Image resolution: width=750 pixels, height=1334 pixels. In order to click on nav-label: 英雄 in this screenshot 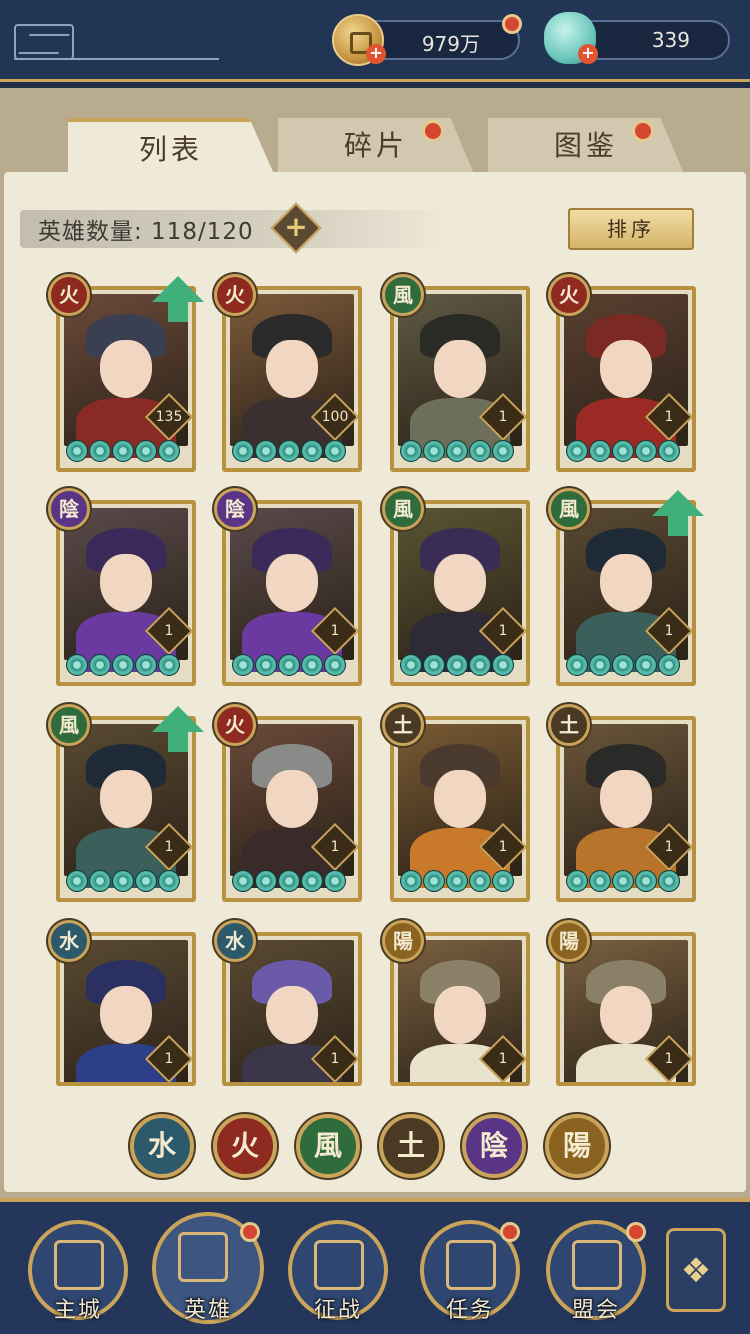, I will do `click(207, 1310)`.